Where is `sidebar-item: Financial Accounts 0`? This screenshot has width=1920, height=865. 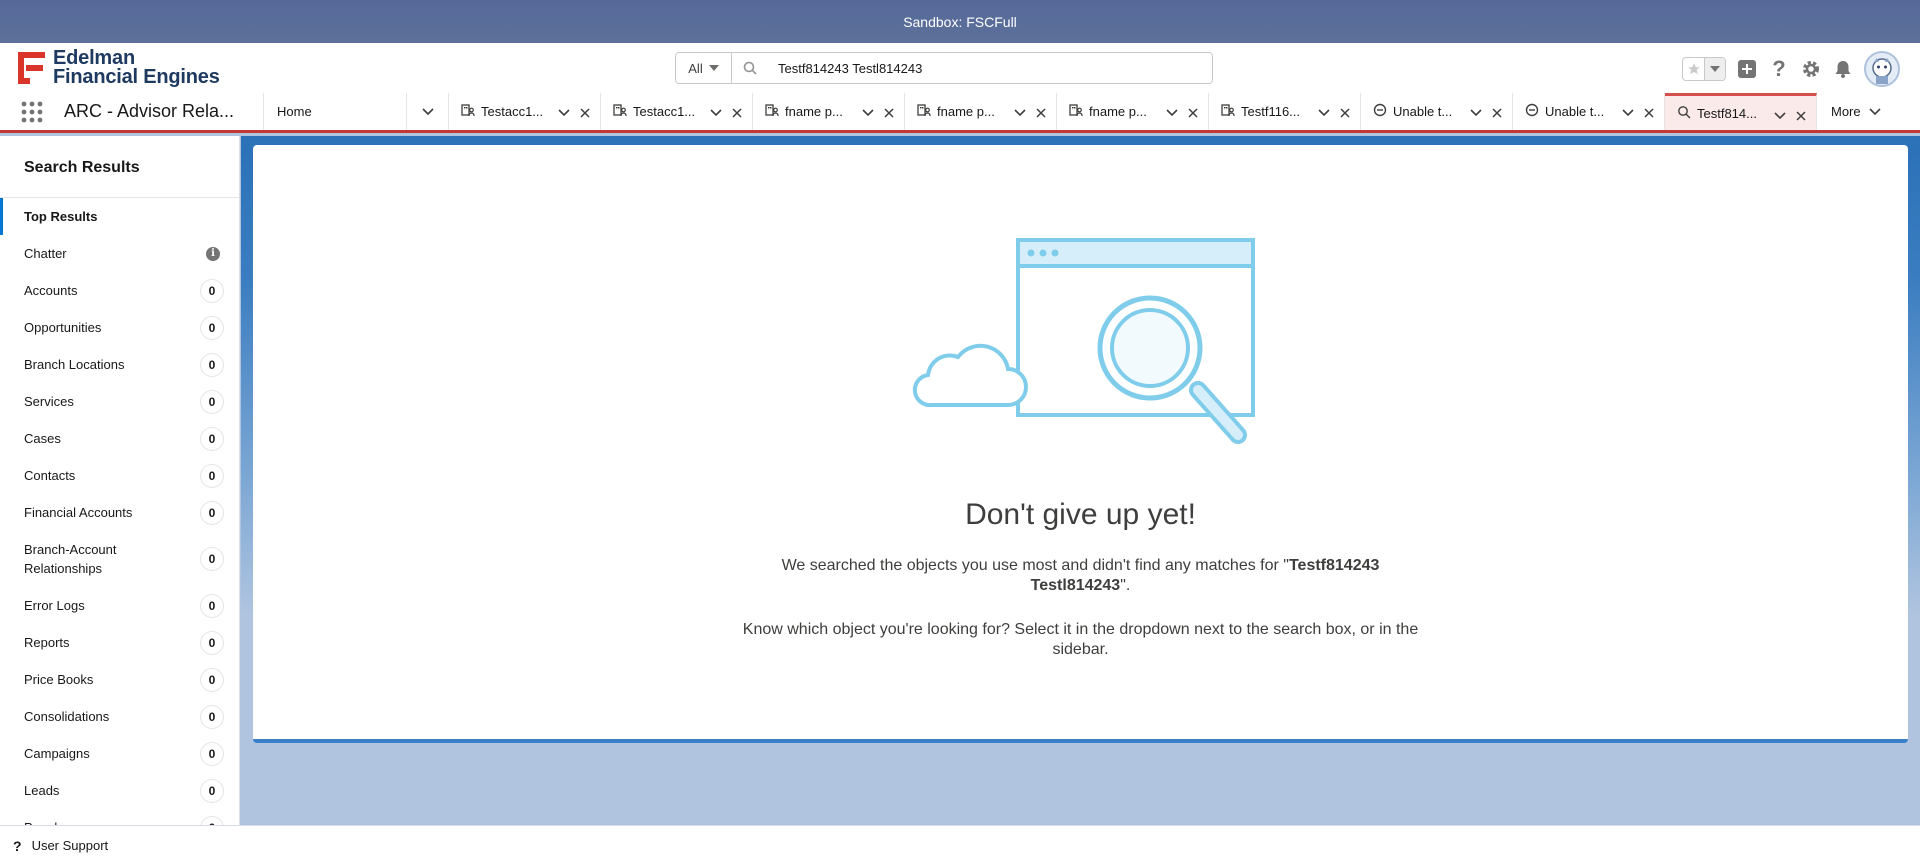 sidebar-item: Financial Accounts 0 is located at coordinates (119, 512).